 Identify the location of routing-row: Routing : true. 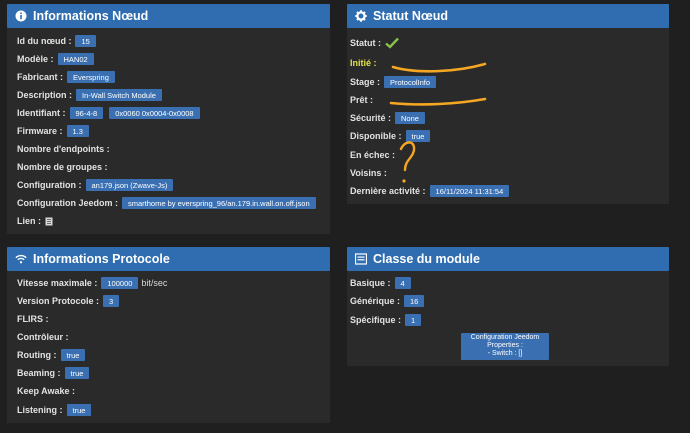
(54, 355).